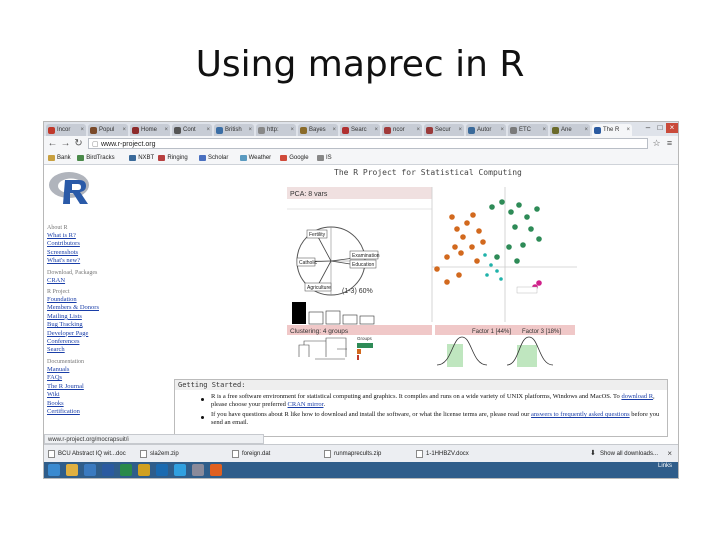  Describe the element at coordinates (402, 130) in the screenshot. I see `browser-tab: ncor ×` at that location.